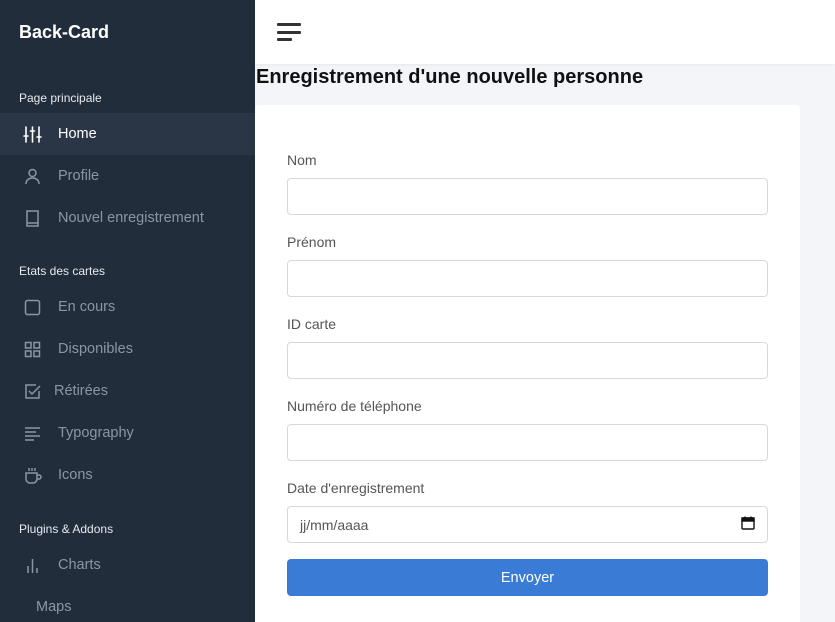 The image size is (835, 622). Describe the element at coordinates (289, 32) in the screenshot. I see `menu-icon` at that location.